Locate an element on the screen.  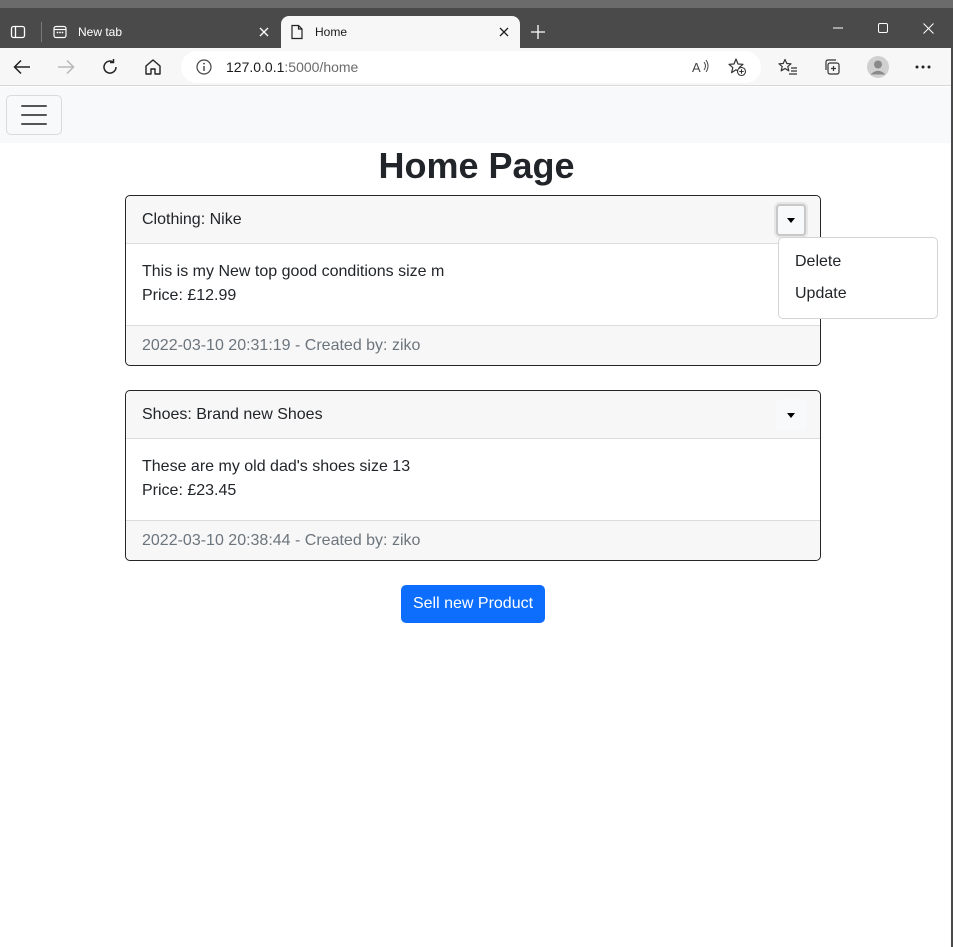
url-text: 127.0.0.1:5000/home is located at coordinates (457, 67).